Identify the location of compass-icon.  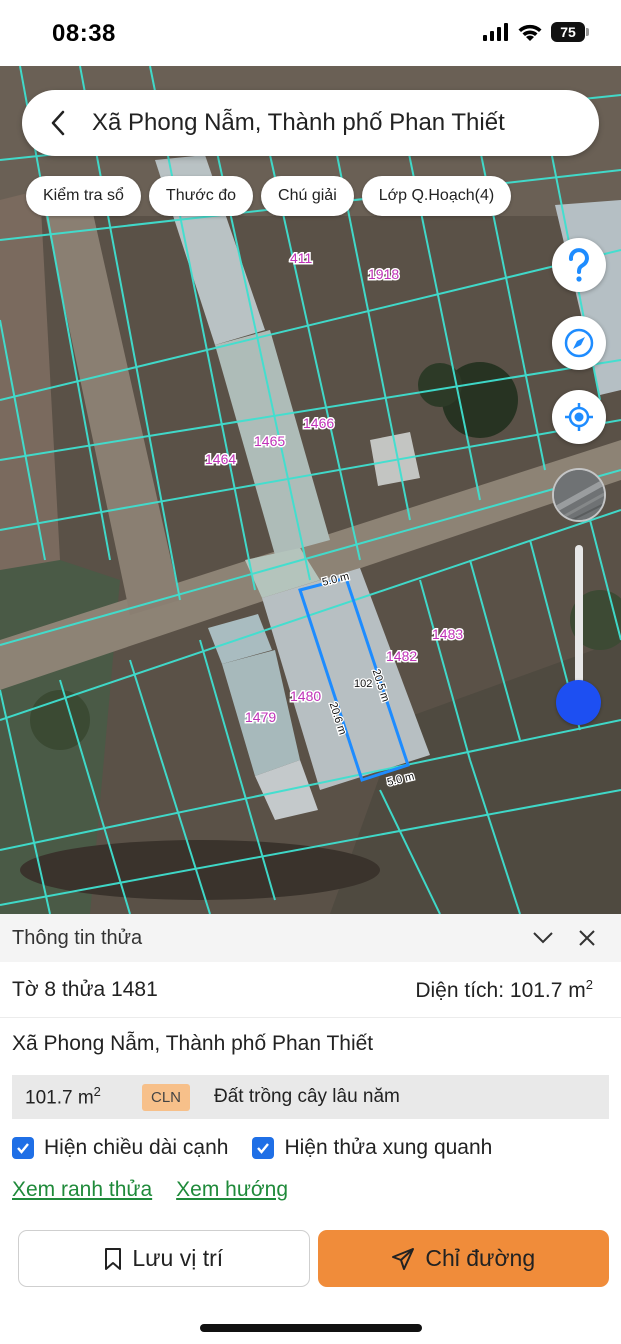
(579, 343).